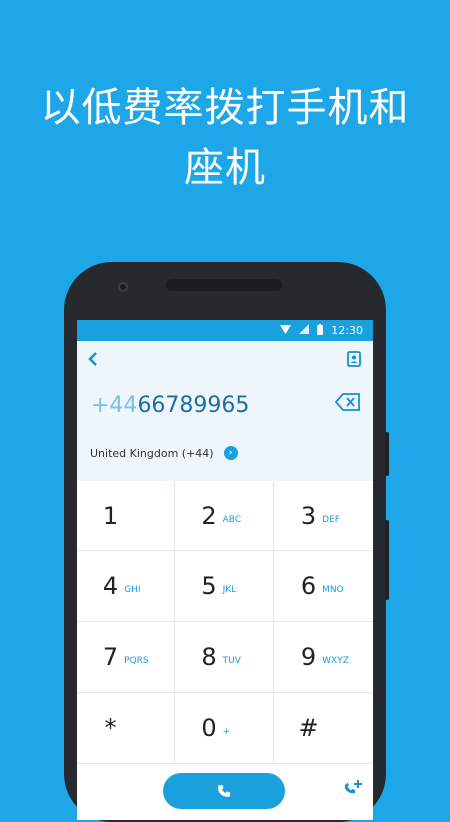  I want to click on back-button, so click(98, 361).